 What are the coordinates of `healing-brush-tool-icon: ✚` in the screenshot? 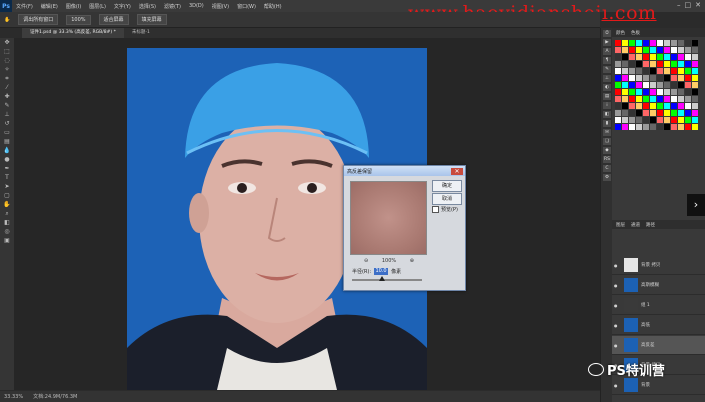 It's located at (7, 97).